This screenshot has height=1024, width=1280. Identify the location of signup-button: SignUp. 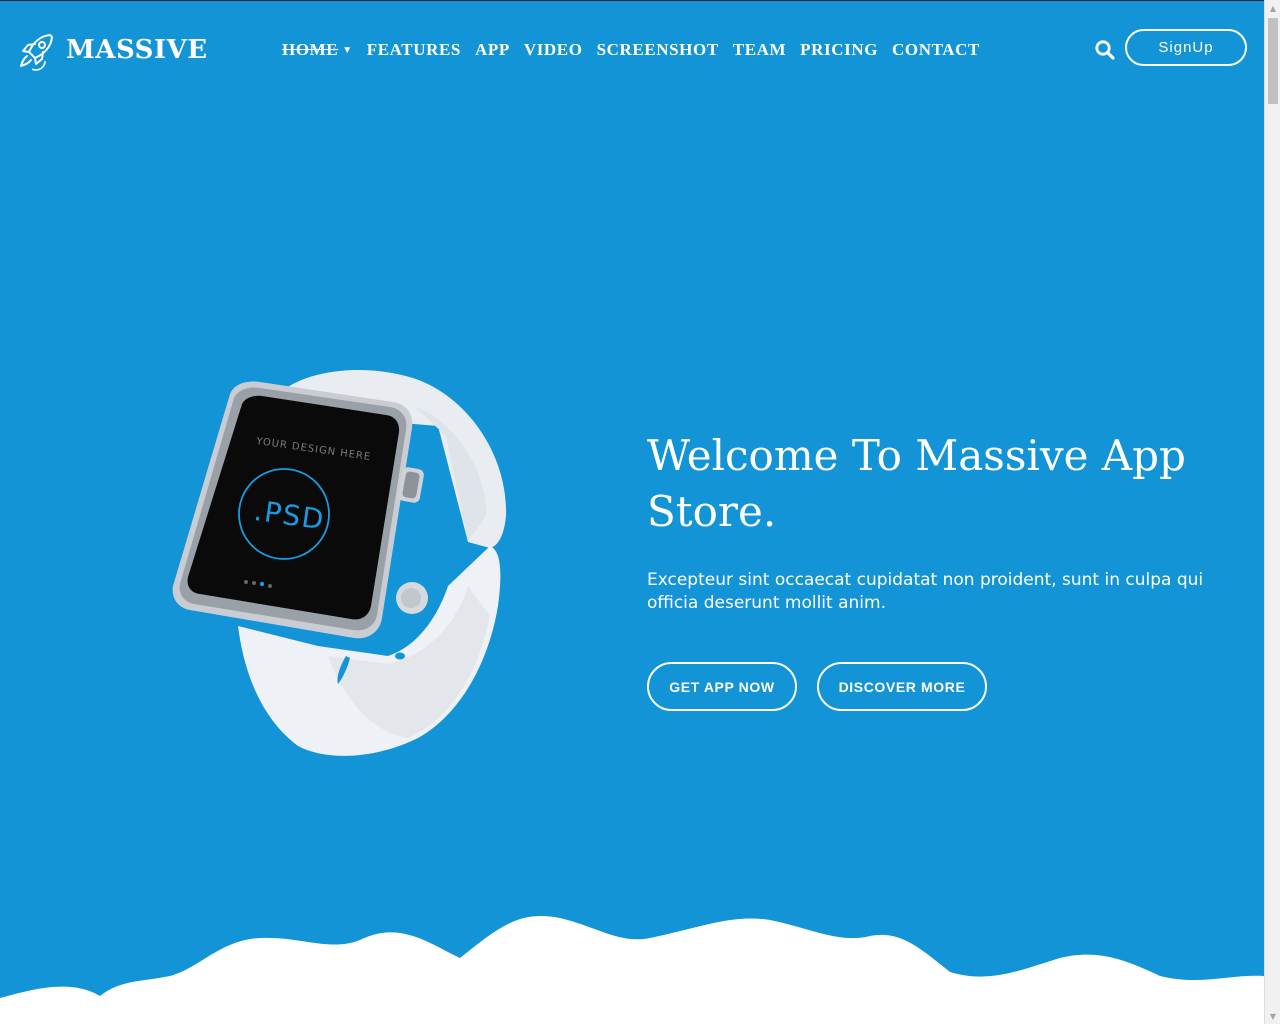
(1186, 47).